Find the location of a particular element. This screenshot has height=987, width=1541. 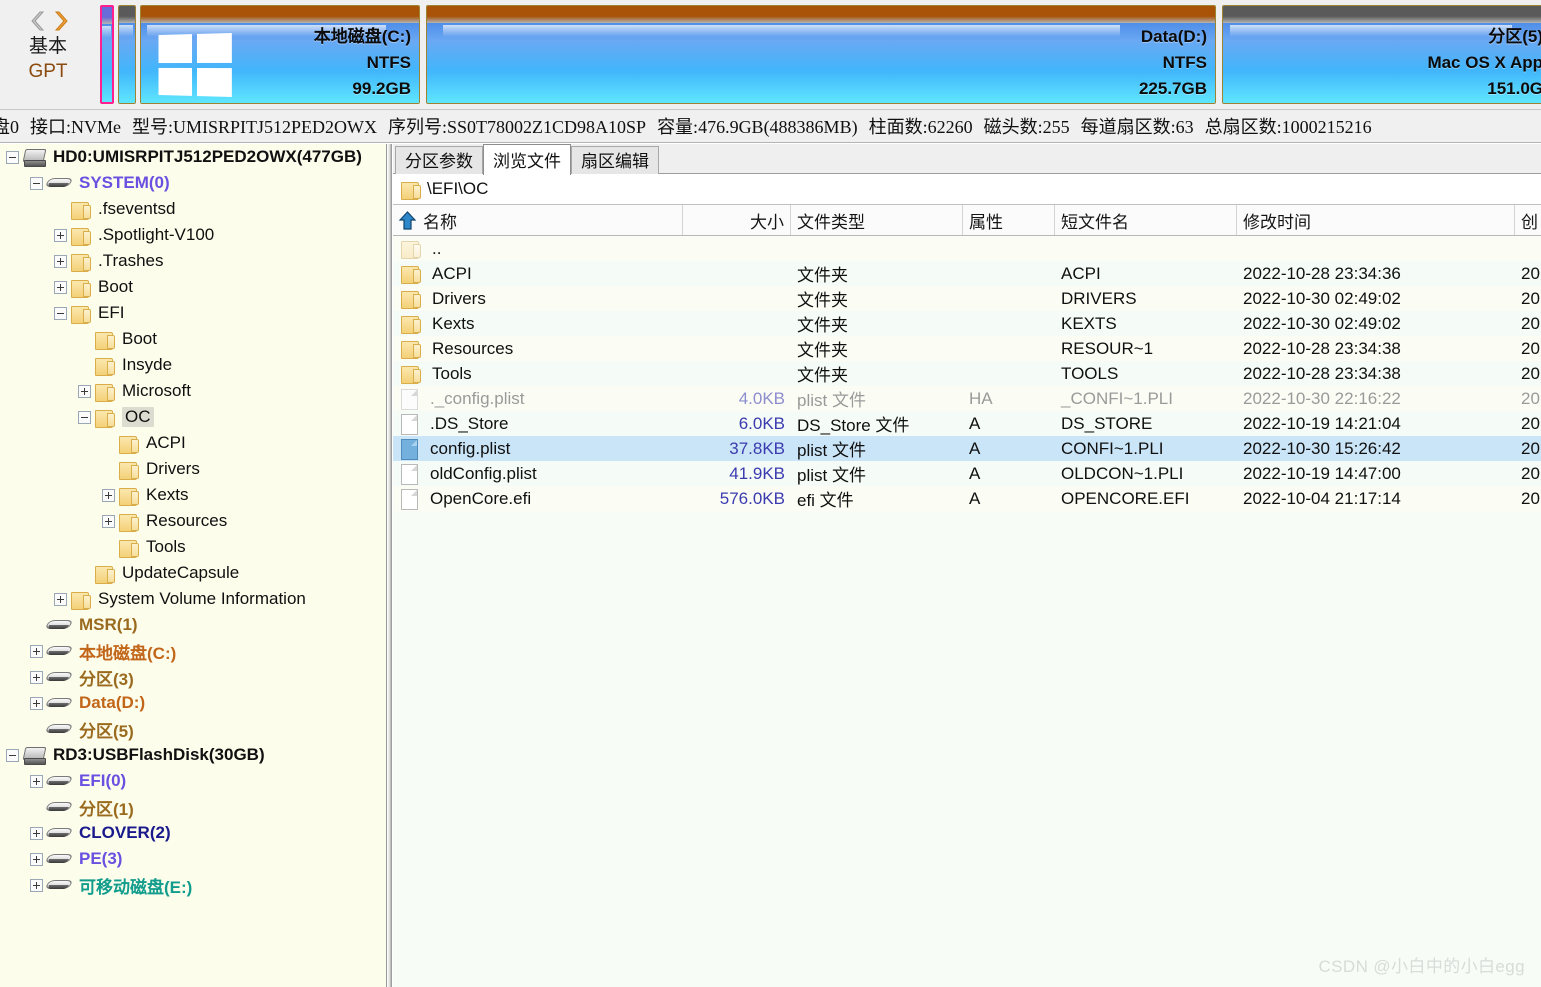

tree-node: MSR(1) is located at coordinates (193, 625).